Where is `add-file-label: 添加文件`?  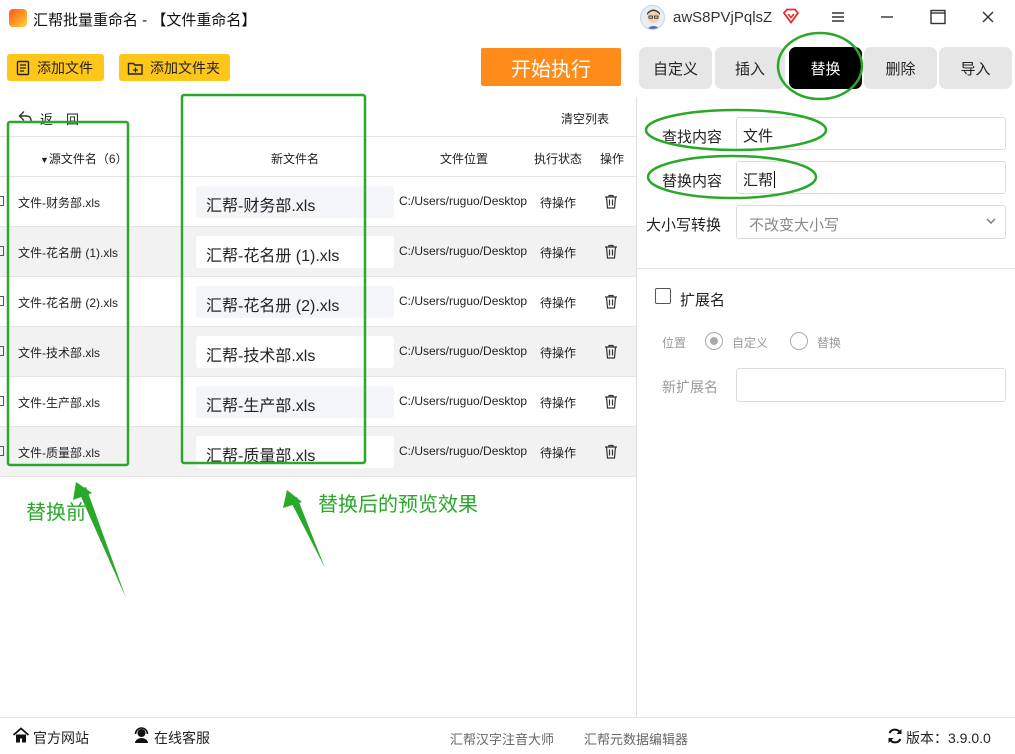
add-file-label: 添加文件 is located at coordinates (65, 67).